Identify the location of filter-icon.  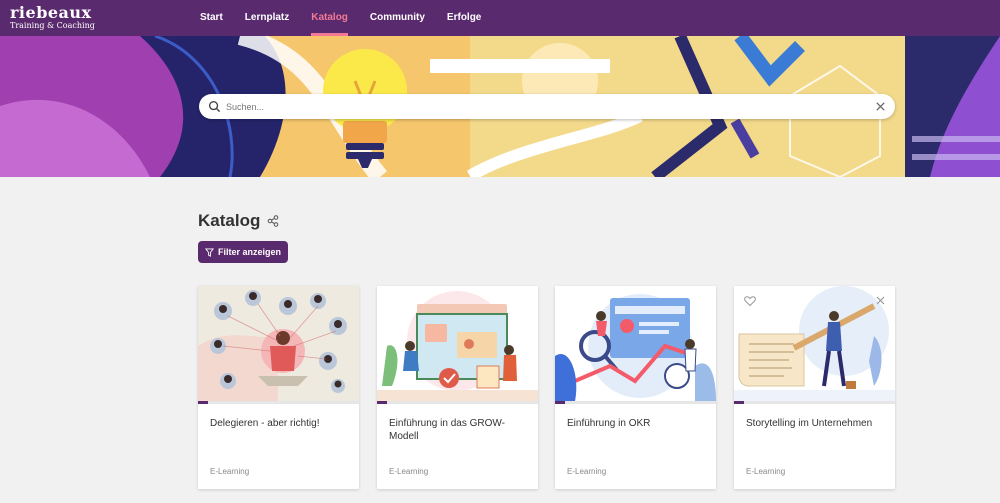
(209, 252).